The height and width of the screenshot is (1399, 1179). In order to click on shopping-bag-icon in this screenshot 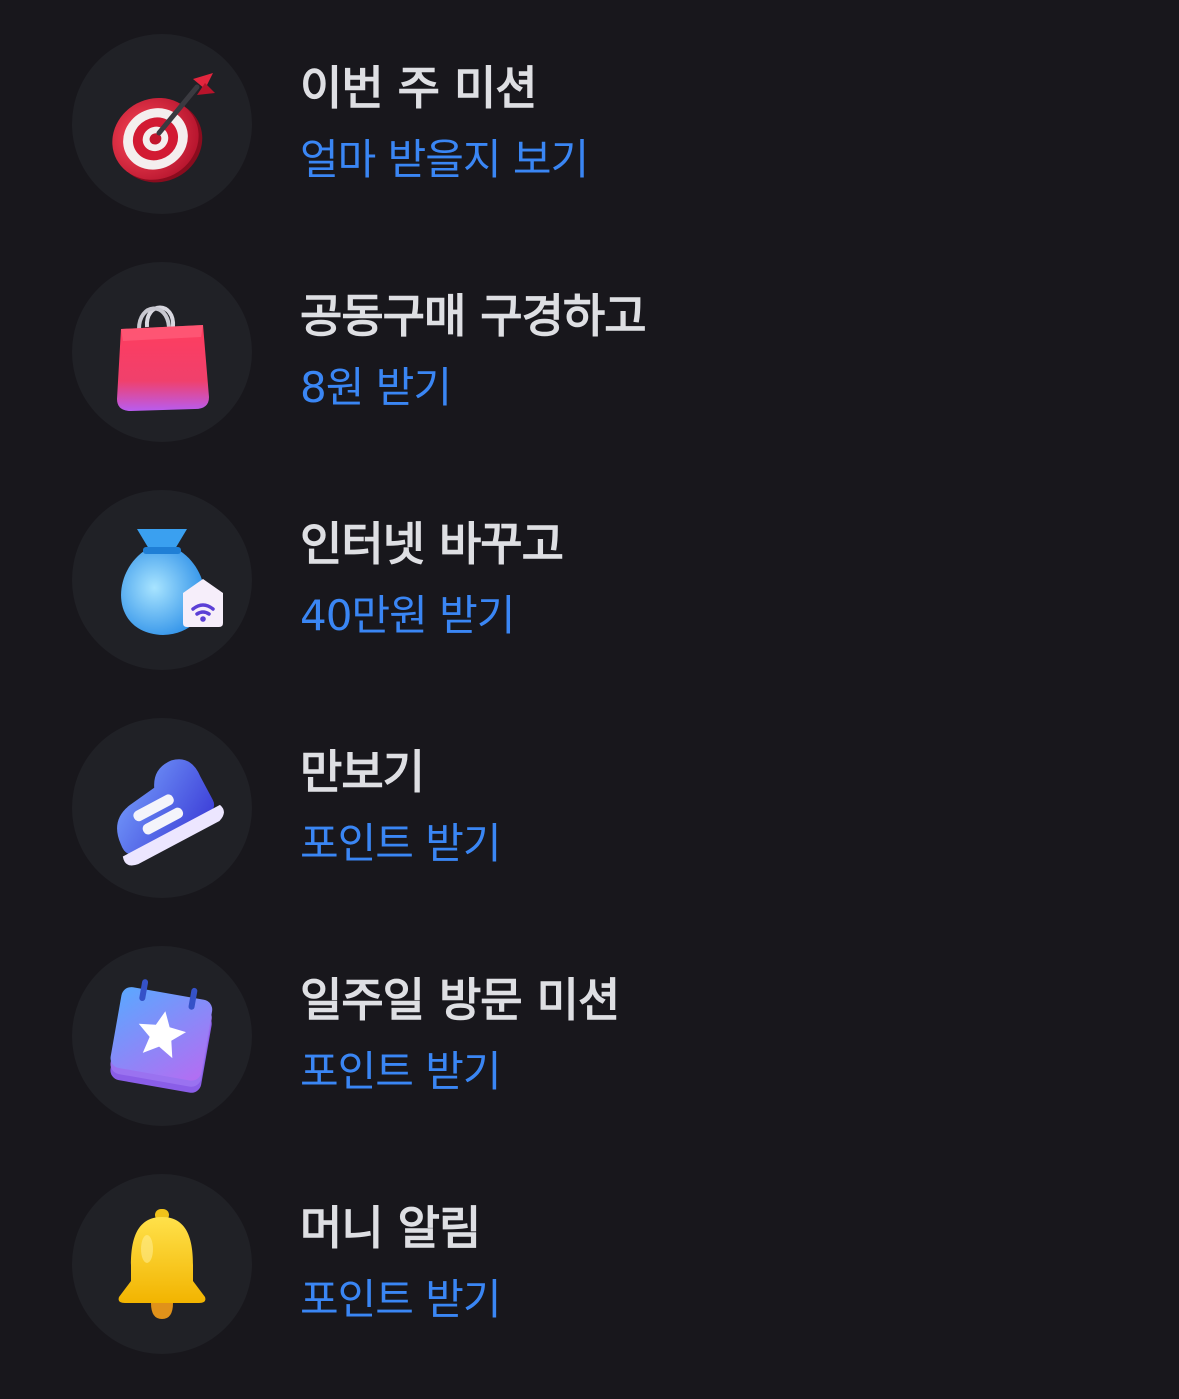, I will do `click(162, 352)`.